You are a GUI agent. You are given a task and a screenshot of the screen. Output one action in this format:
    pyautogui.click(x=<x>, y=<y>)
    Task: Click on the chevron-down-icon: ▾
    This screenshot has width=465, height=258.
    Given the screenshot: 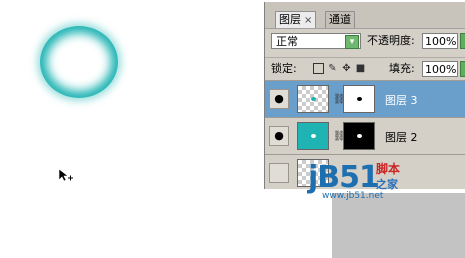 What is the action you would take?
    pyautogui.click(x=352, y=42)
    